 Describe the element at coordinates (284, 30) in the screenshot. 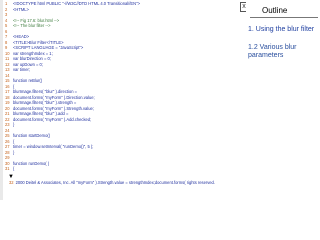

I see `outline-item-blur-filter: 1. Using the blur filter` at that location.